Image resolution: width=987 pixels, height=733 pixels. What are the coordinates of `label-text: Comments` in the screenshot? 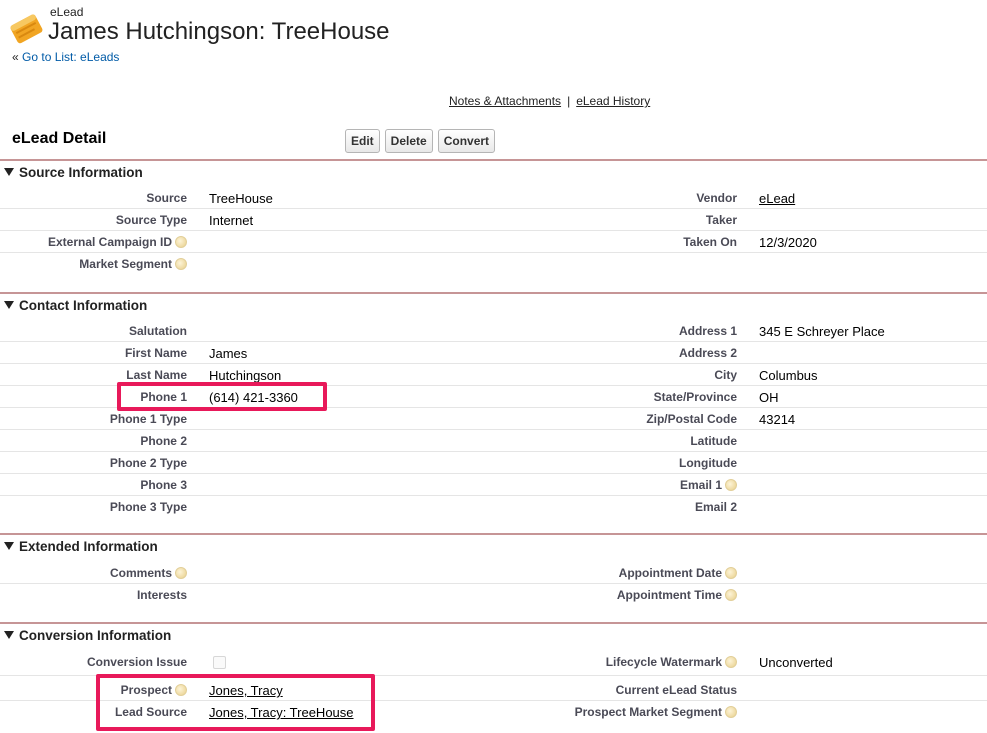 It's located at (140, 573).